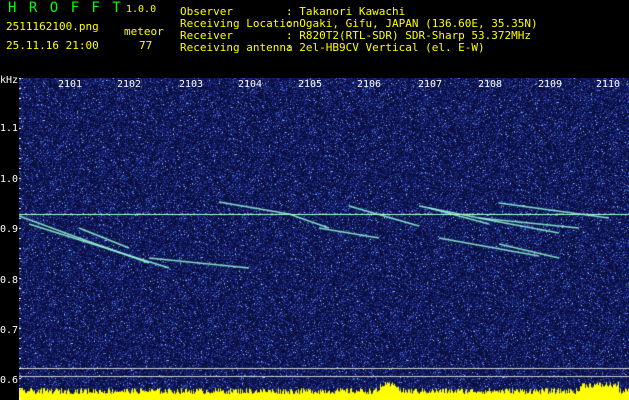  I want to click on x-tick-label: 2103, so click(191, 84).